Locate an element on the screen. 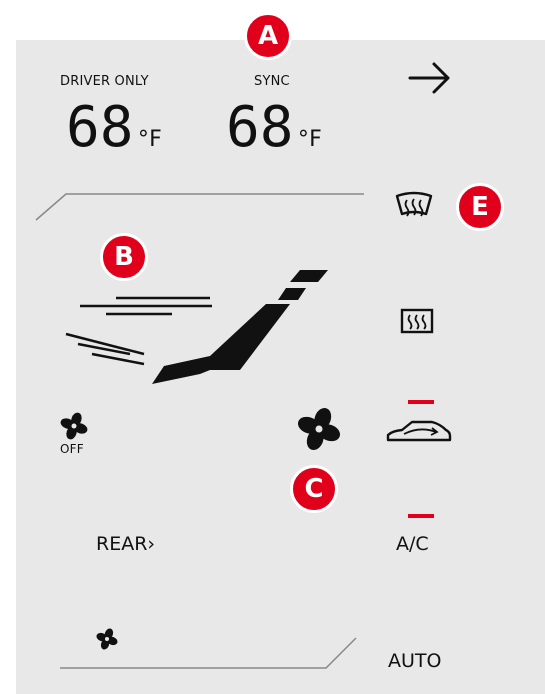 Image resolution: width=545 pixels, height=694 pixels. next-arrow-icon is located at coordinates (431, 78).